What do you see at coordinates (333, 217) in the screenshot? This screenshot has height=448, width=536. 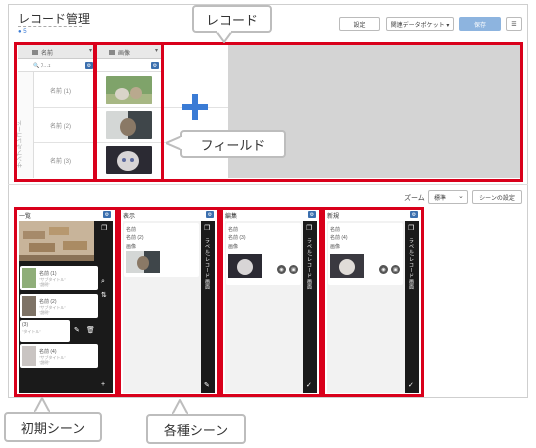 I see `scene-title: 新規` at bounding box center [333, 217].